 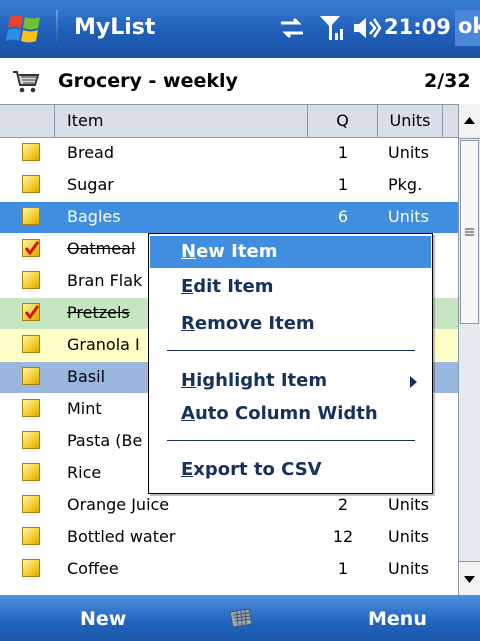 I want to click on item-name: Granola I, so click(x=103, y=344).